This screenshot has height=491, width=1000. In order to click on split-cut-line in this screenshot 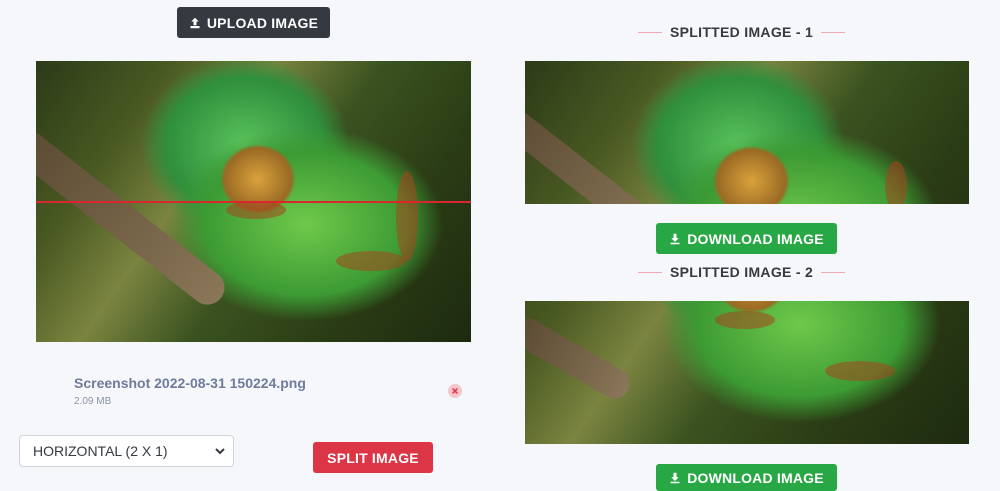, I will do `click(253, 202)`.